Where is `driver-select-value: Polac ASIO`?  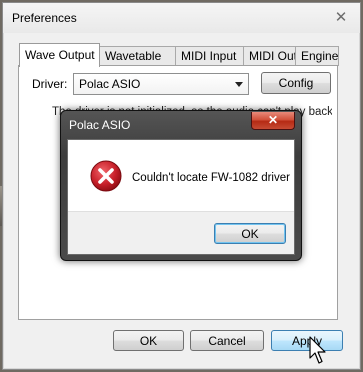
driver-select-value: Polac ASIO is located at coordinates (110, 84).